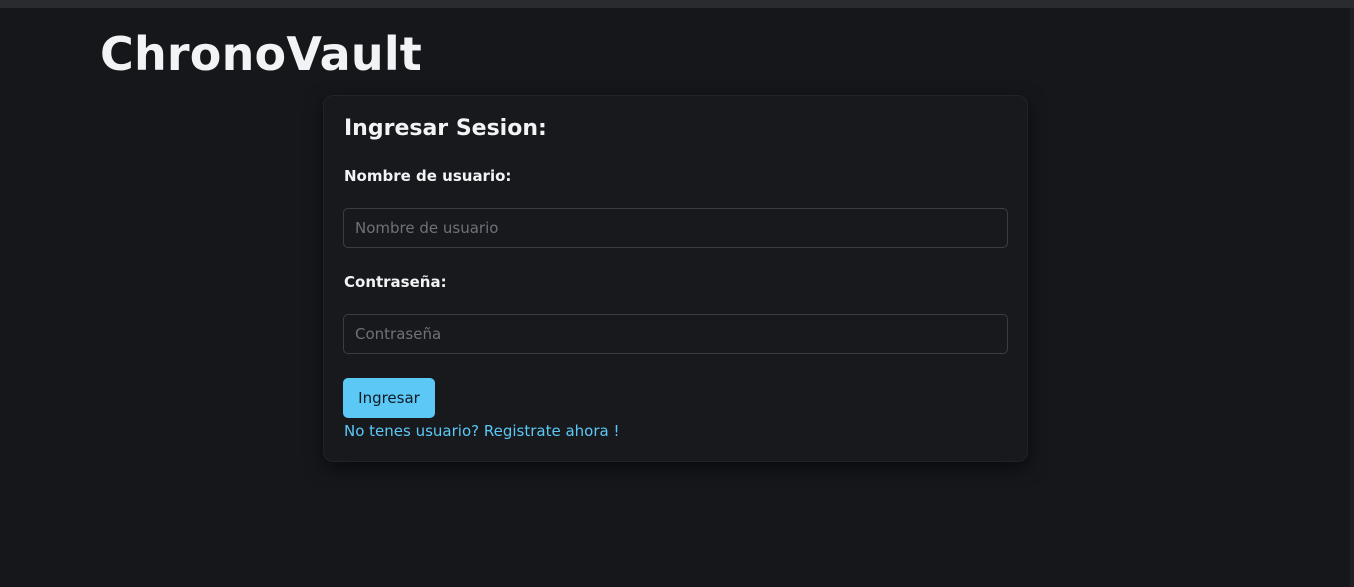 The image size is (1354, 587). I want to click on register-link: No tenes usuario? Registrate ahora !, so click(481, 431).